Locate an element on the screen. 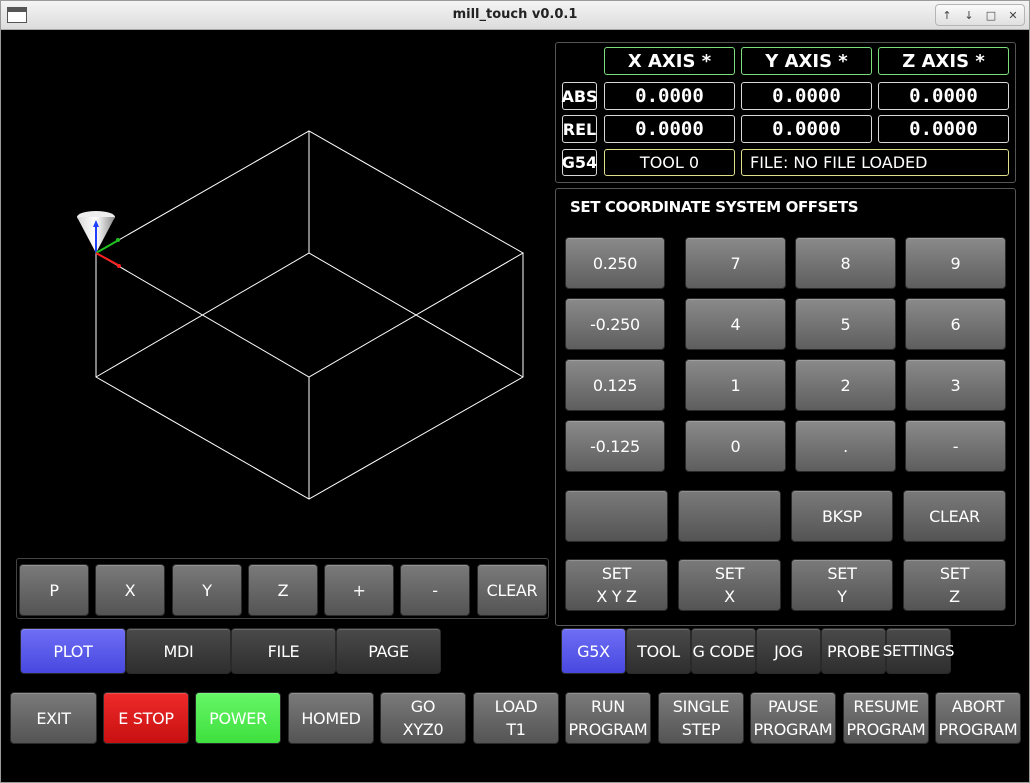 The height and width of the screenshot is (783, 1030). offsets-title: SET COORDINATE SYSTEM OFFSETS is located at coordinates (714, 207).